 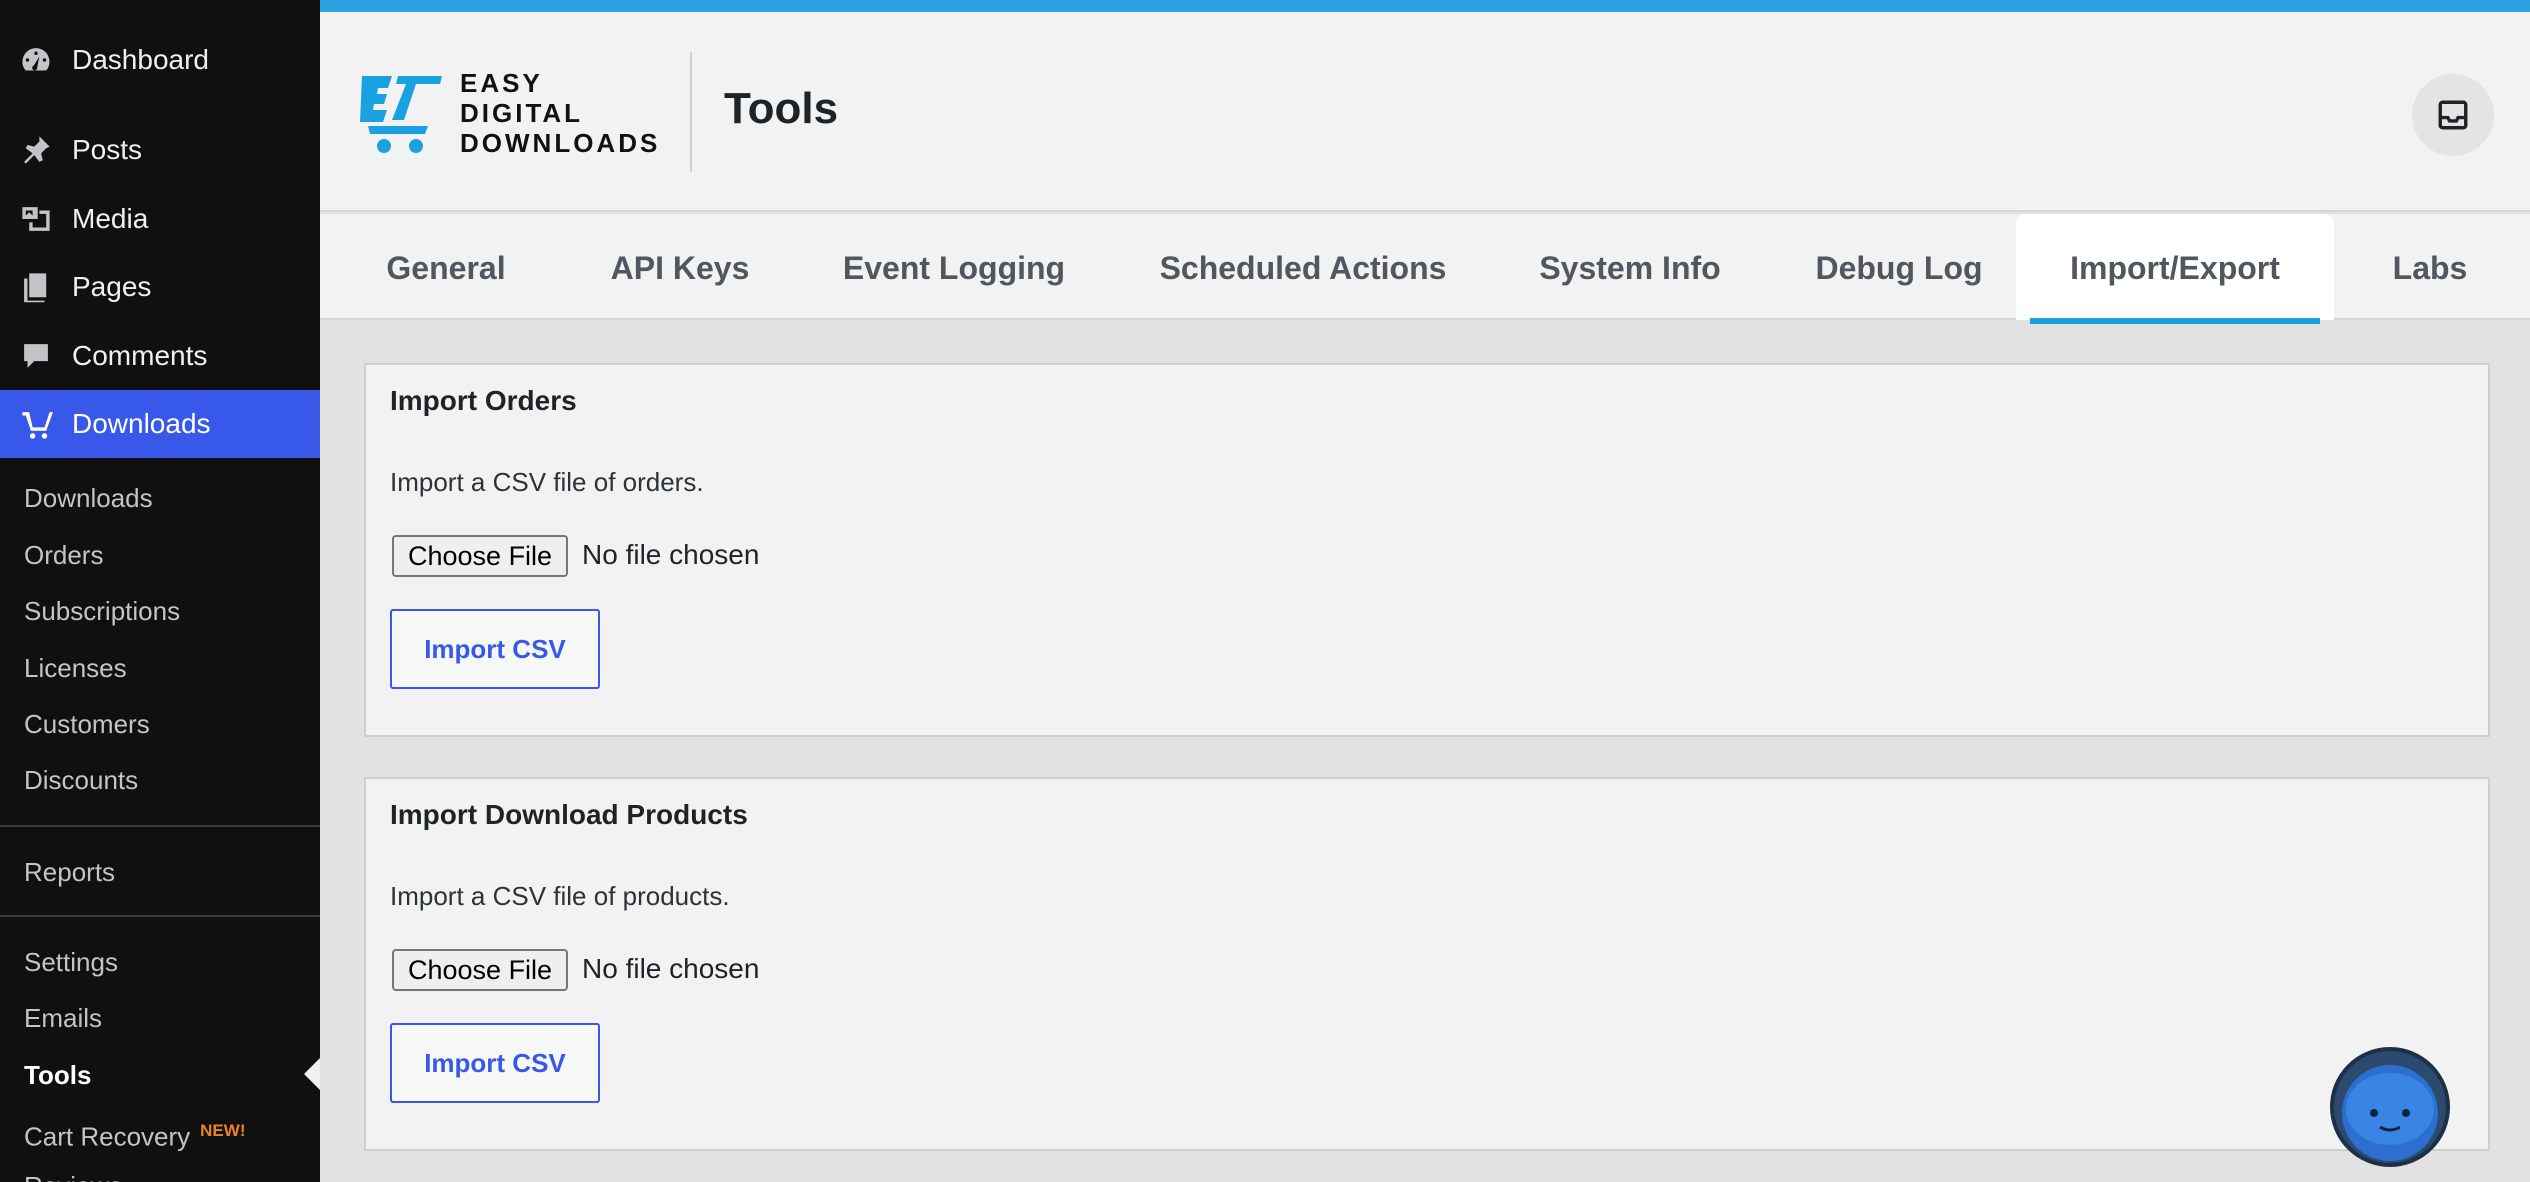 What do you see at coordinates (63, 555) in the screenshot?
I see `submenu-item-orders: Orders` at bounding box center [63, 555].